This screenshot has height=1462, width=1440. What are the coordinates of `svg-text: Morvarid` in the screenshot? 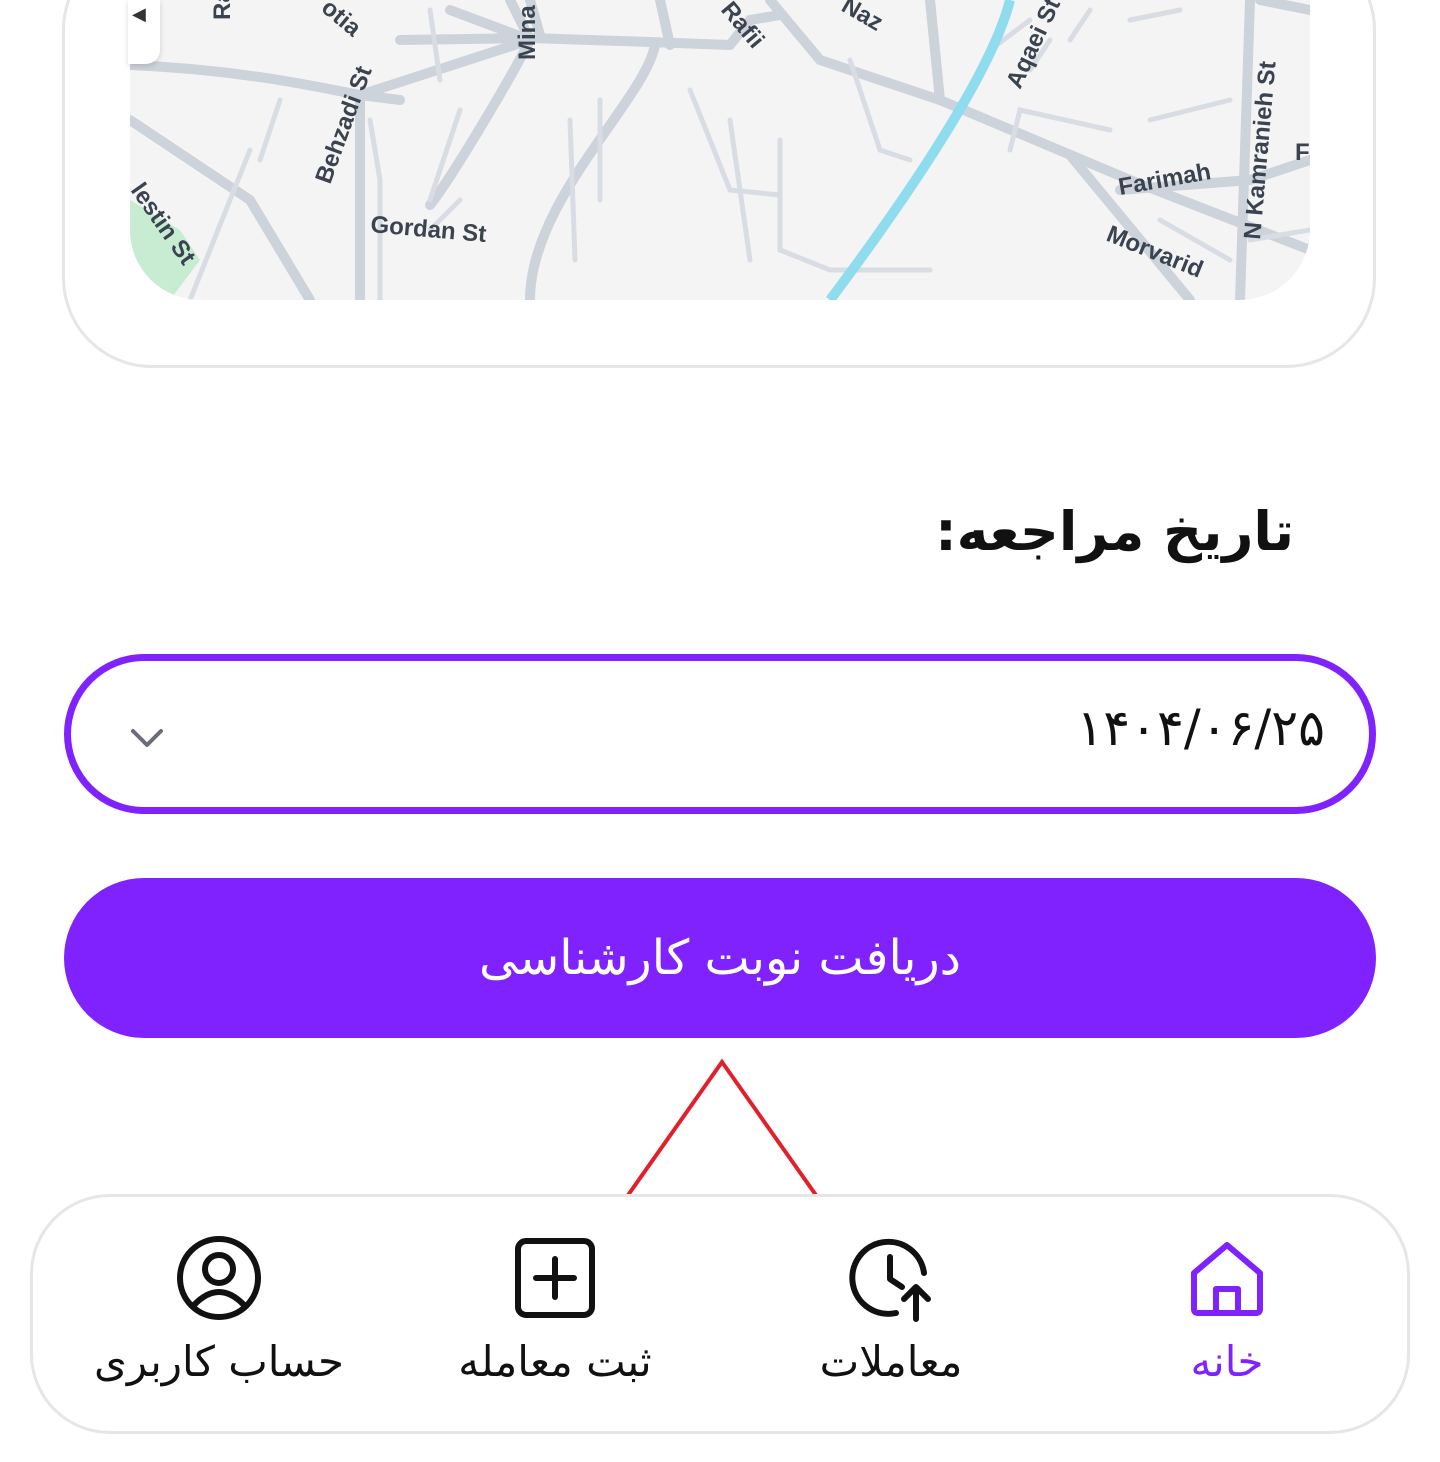 It's located at (1155, 252).